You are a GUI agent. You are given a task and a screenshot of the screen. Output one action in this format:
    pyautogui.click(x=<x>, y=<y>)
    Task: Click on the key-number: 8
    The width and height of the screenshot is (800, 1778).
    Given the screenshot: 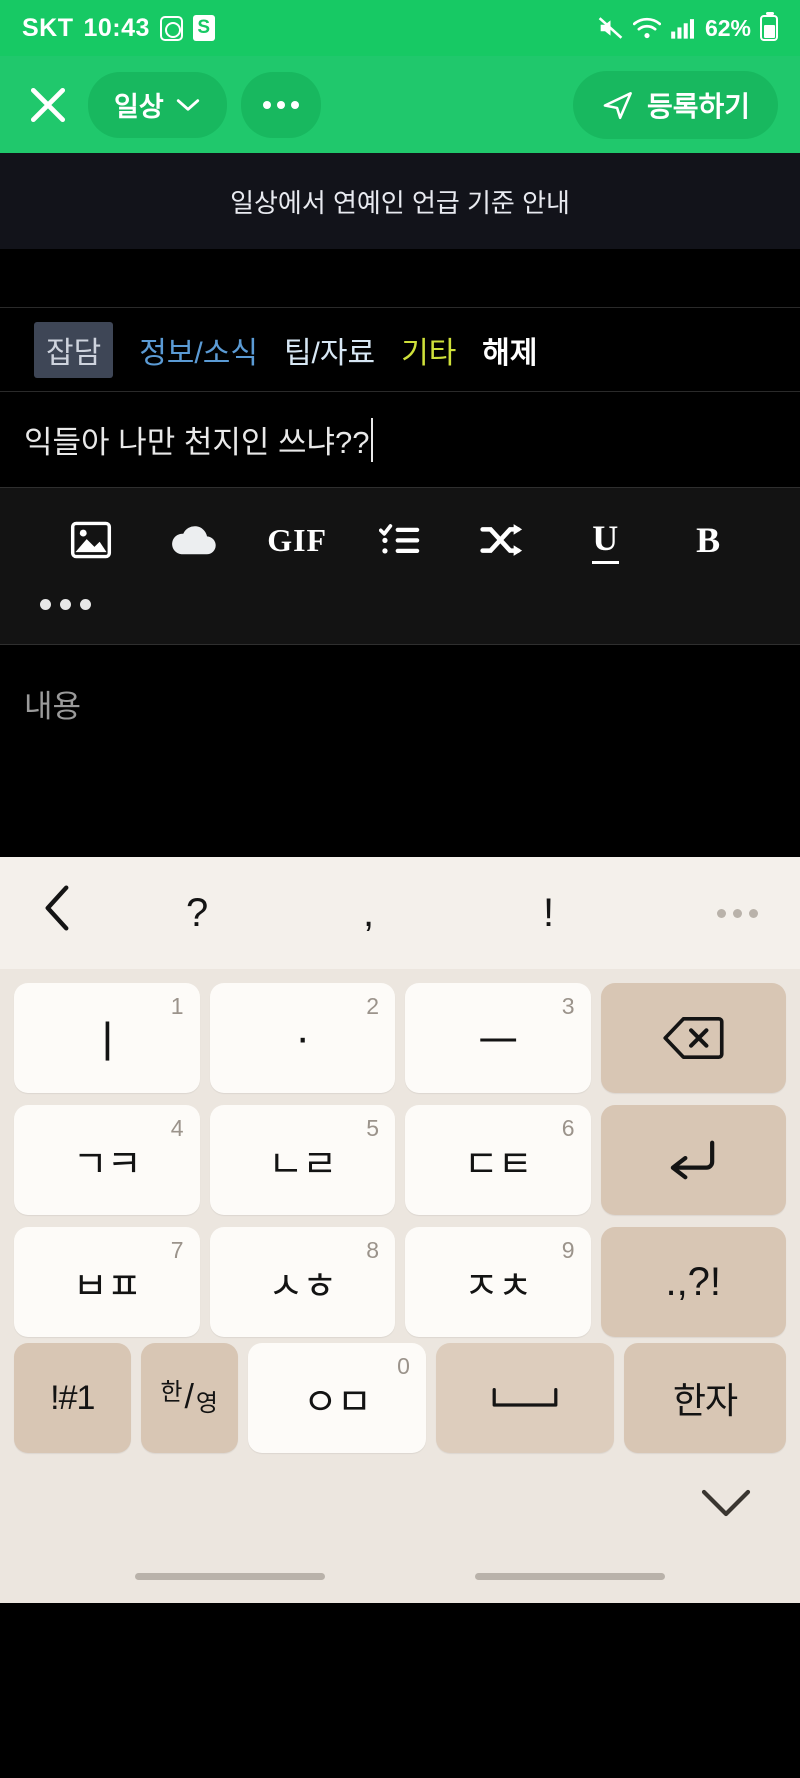 What is the action you would take?
    pyautogui.click(x=372, y=1250)
    